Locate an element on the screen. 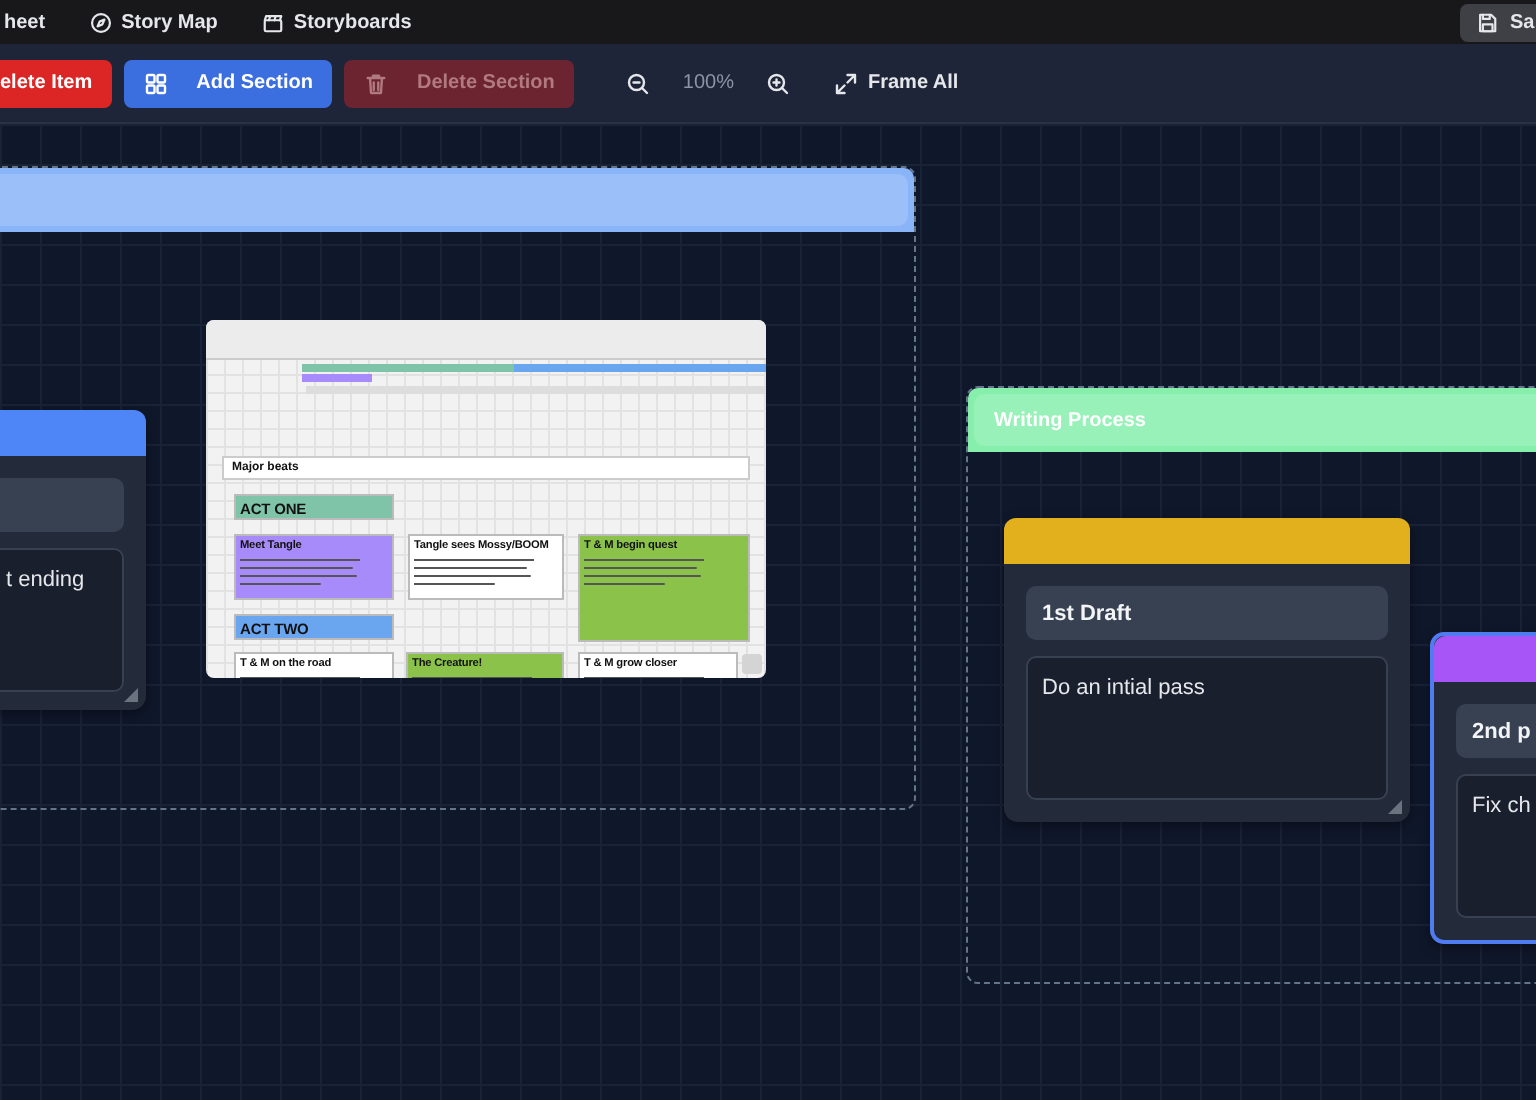 The height and width of the screenshot is (1100, 1536). trash-icon is located at coordinates (376, 83).